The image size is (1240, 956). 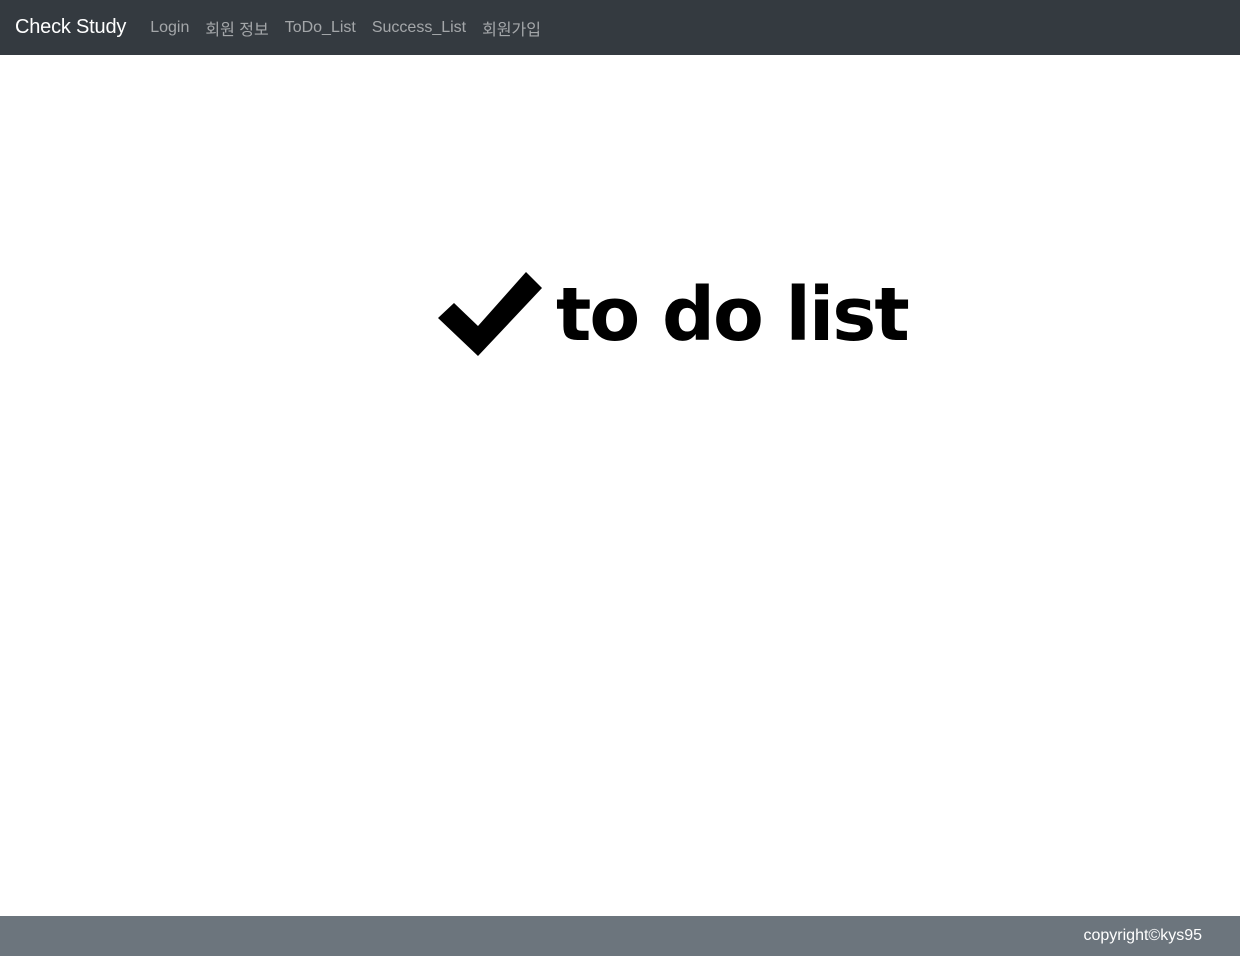 I want to click on copyright-text: copyright©kys95, so click(x=1142, y=935).